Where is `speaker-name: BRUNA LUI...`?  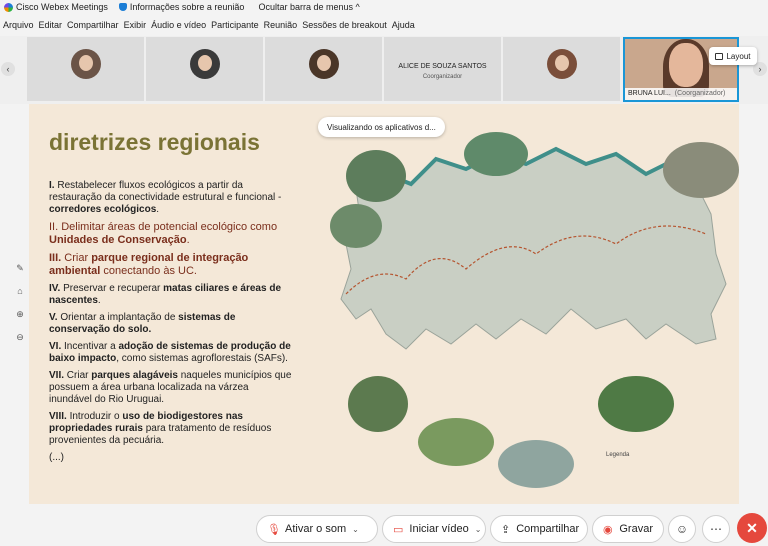 speaker-name: BRUNA LUI... is located at coordinates (649, 93).